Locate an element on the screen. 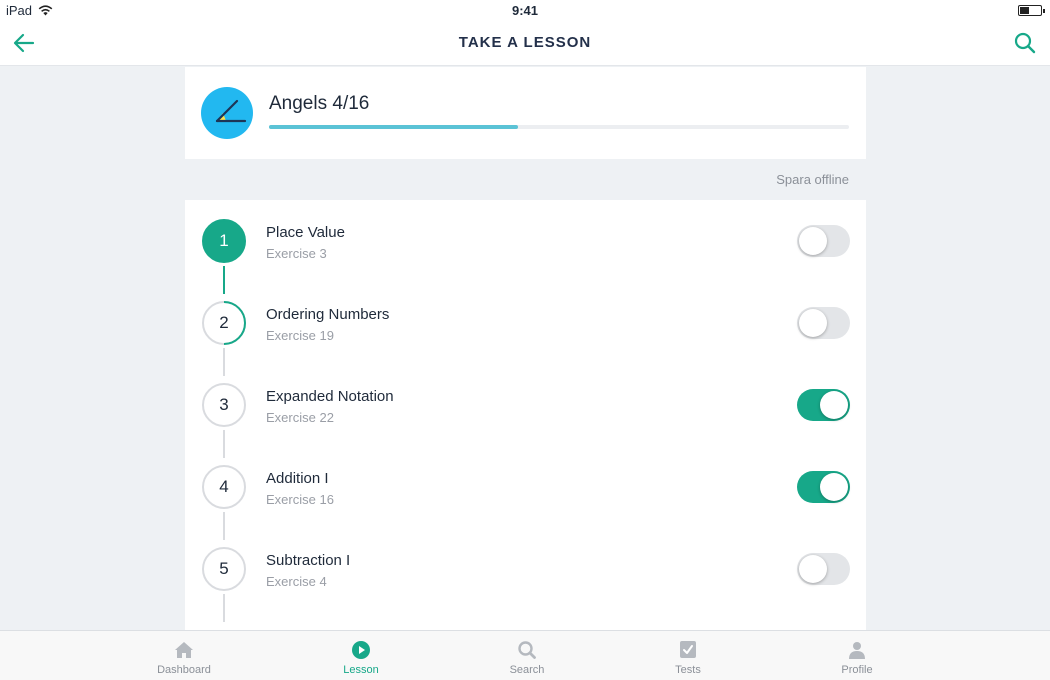 The height and width of the screenshot is (680, 1050). tab-tests: Tests is located at coordinates (688, 655).